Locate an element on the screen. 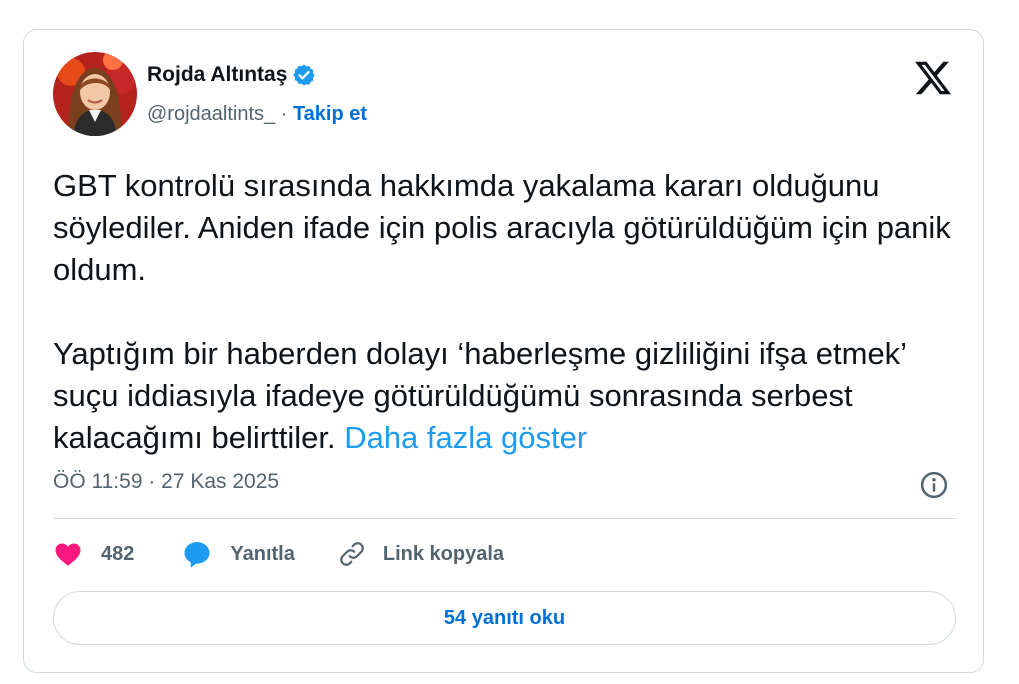 The height and width of the screenshot is (684, 1019). read-replies-button: 54 yanıtı oku is located at coordinates (504, 618).